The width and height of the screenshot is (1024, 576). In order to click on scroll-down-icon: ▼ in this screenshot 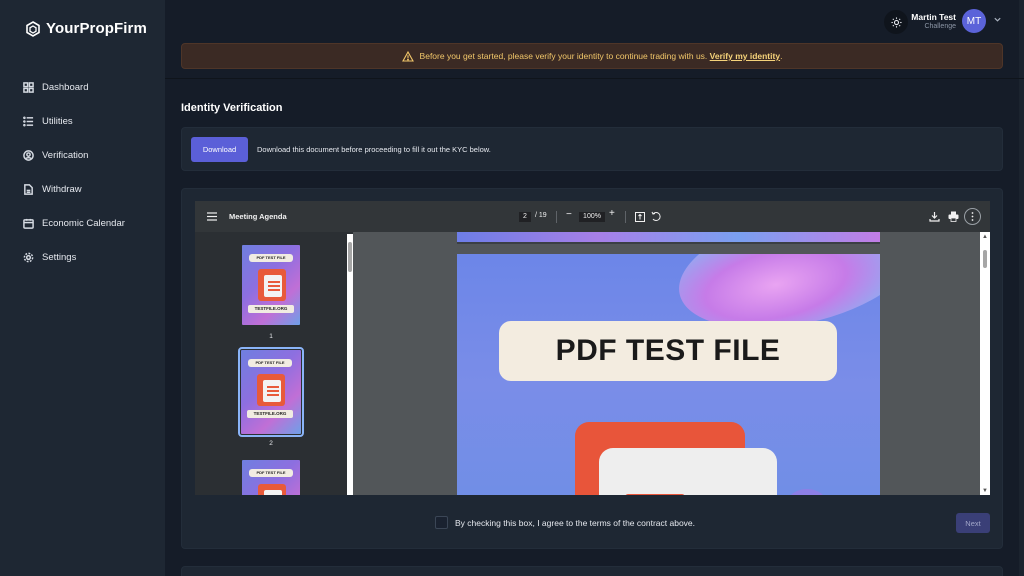, I will do `click(985, 491)`.